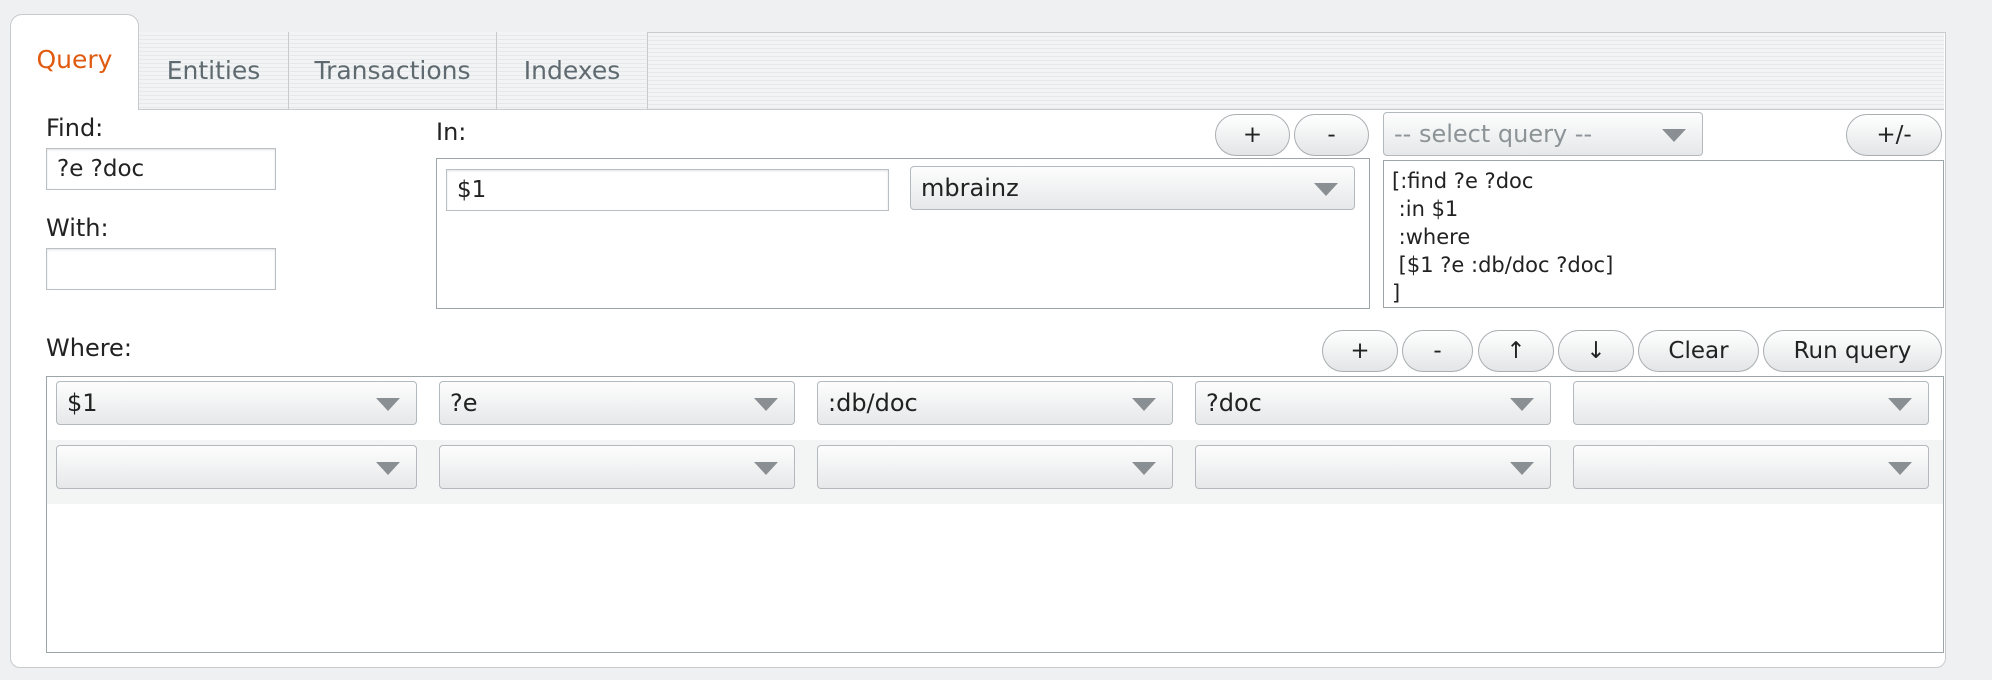 This screenshot has width=1992, height=680. Describe the element at coordinates (1360, 351) in the screenshot. I see `where-add-button: +` at that location.